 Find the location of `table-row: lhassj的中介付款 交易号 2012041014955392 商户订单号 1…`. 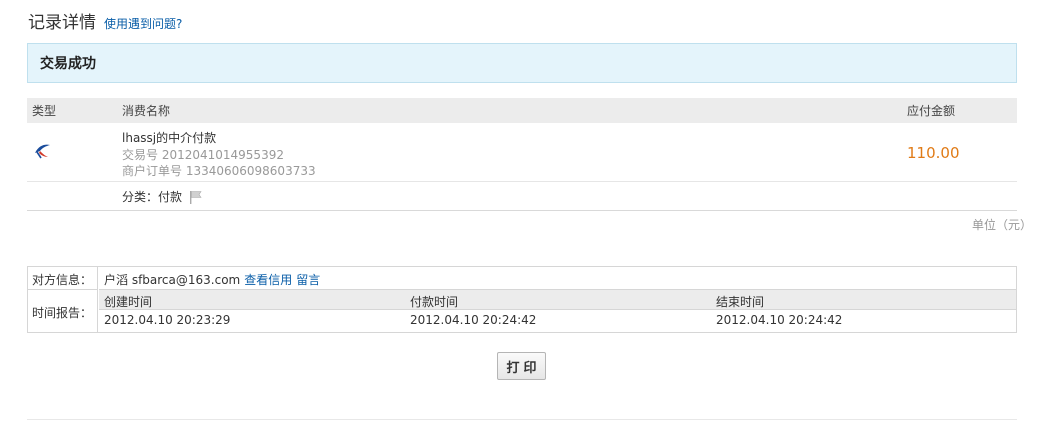

table-row: lhassj的中介付款 交易号 2012041014955392 商户订单号 1… is located at coordinates (522, 152).